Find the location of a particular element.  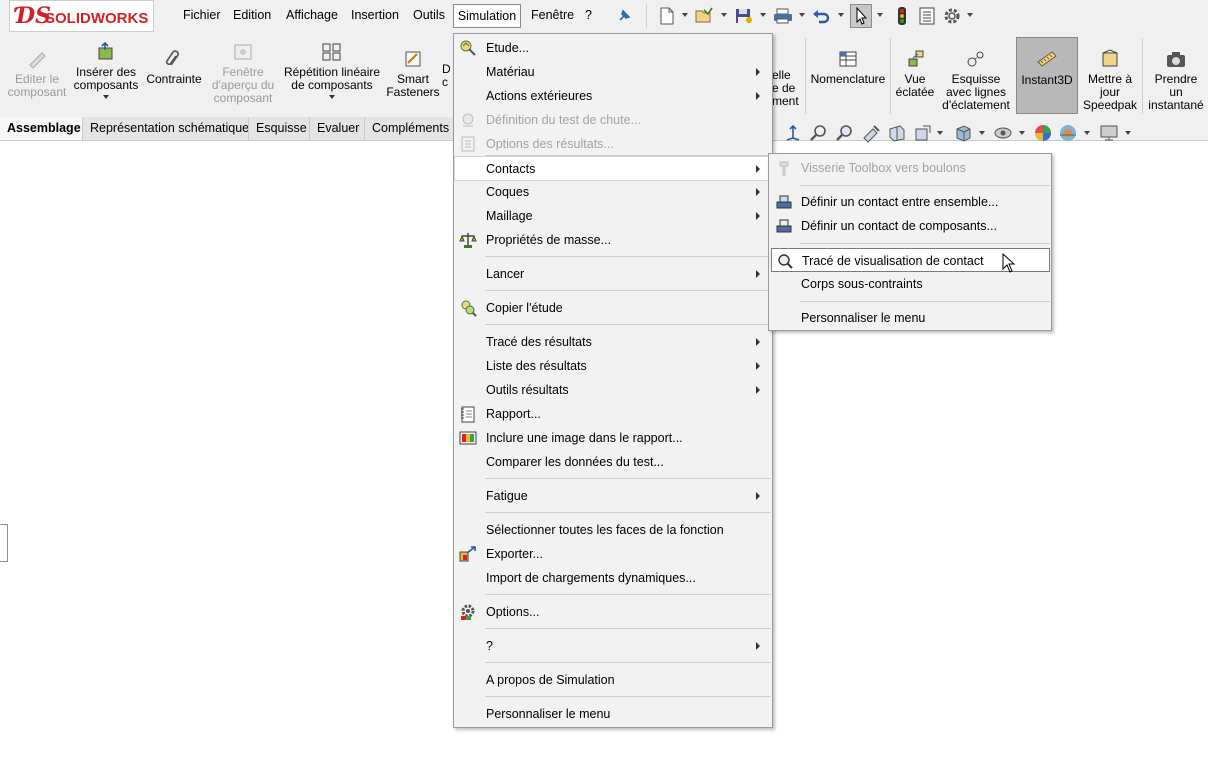

display-style-icon is located at coordinates (963, 133).